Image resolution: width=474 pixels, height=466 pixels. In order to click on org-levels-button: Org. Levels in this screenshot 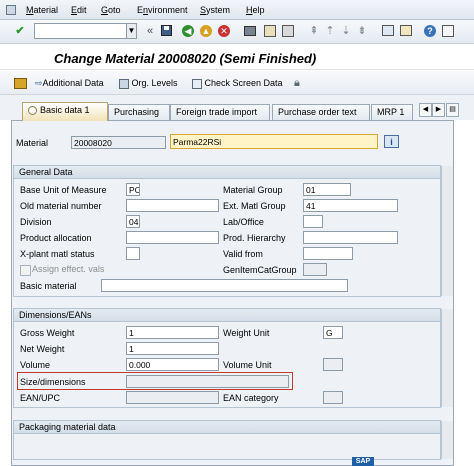, I will do `click(148, 83)`.